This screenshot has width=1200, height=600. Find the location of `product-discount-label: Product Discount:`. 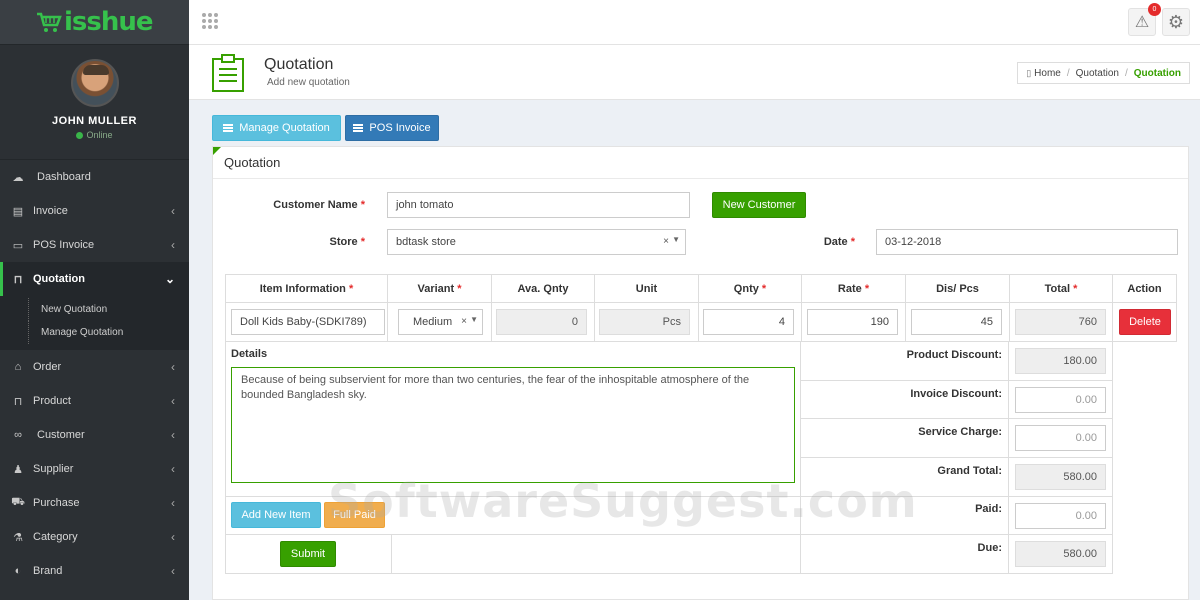

product-discount-label: Product Discount: is located at coordinates (954, 355).